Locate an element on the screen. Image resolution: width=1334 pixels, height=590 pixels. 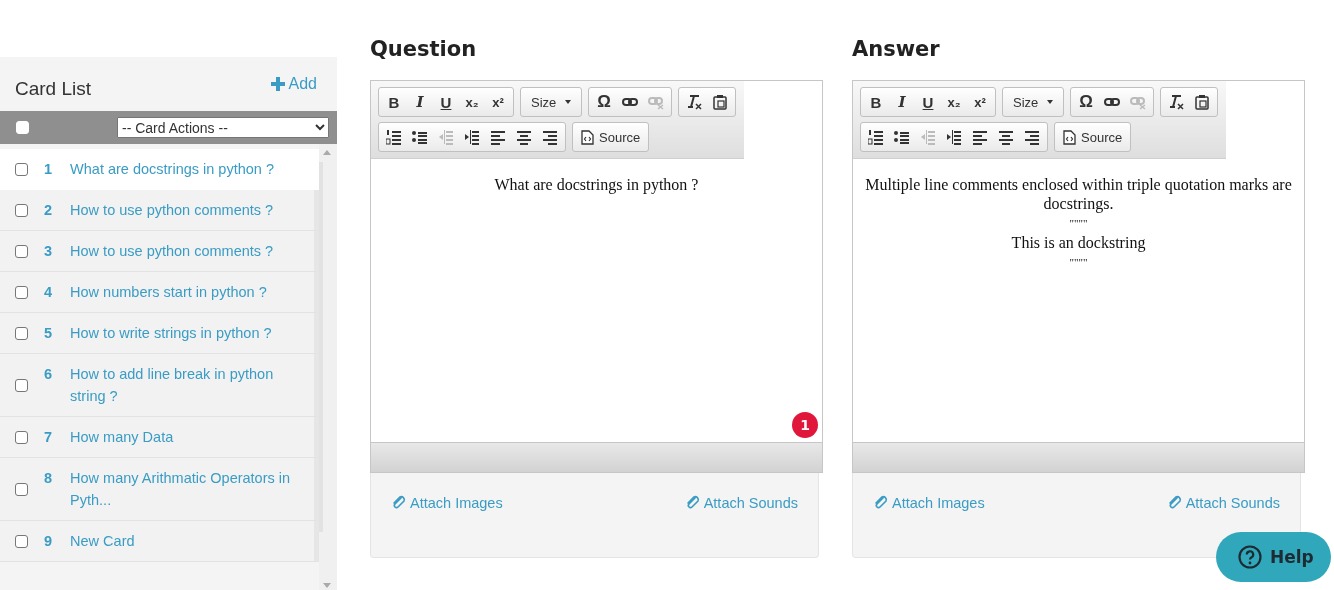
help-button: Help is located at coordinates (1273, 557).